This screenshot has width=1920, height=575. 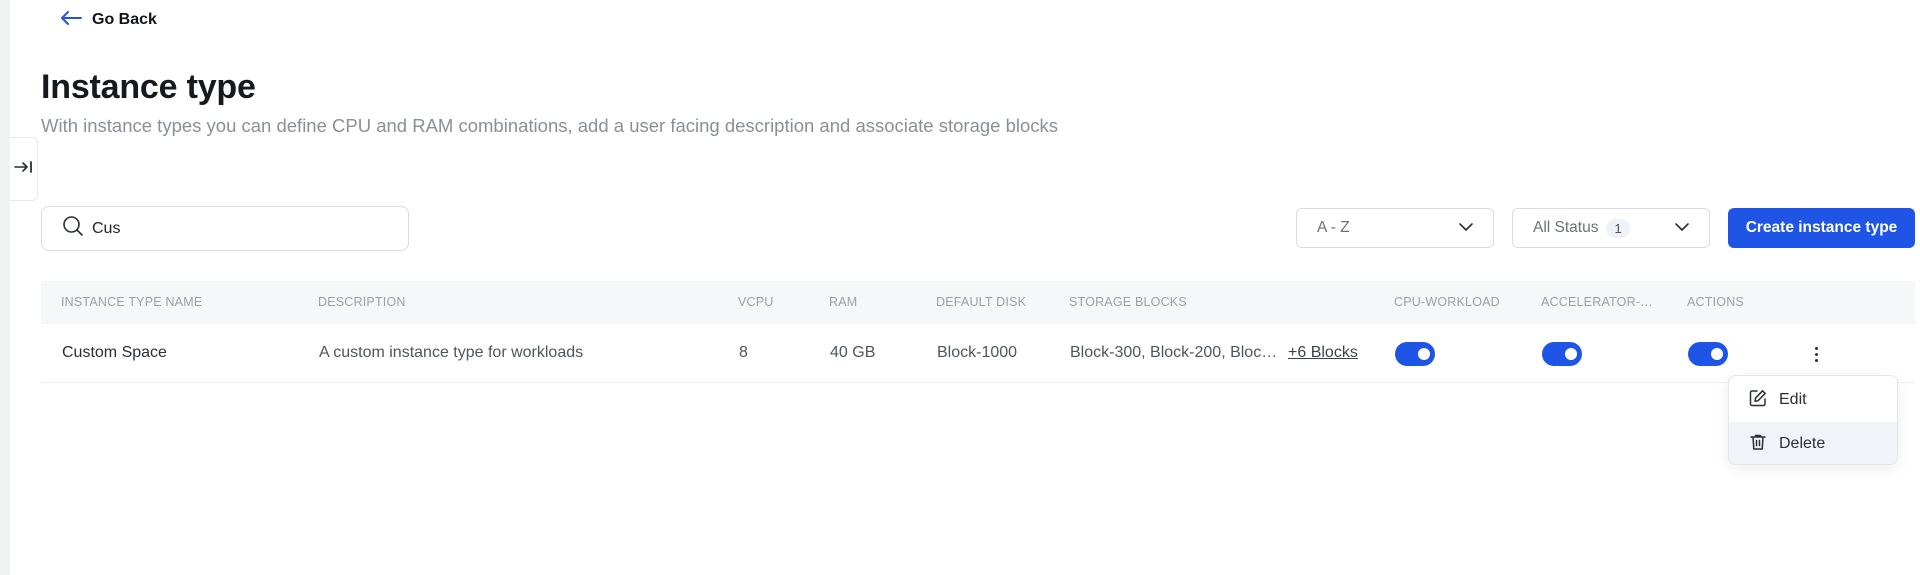 What do you see at coordinates (1395, 228) in the screenshot?
I see `sort-select: A - Z` at bounding box center [1395, 228].